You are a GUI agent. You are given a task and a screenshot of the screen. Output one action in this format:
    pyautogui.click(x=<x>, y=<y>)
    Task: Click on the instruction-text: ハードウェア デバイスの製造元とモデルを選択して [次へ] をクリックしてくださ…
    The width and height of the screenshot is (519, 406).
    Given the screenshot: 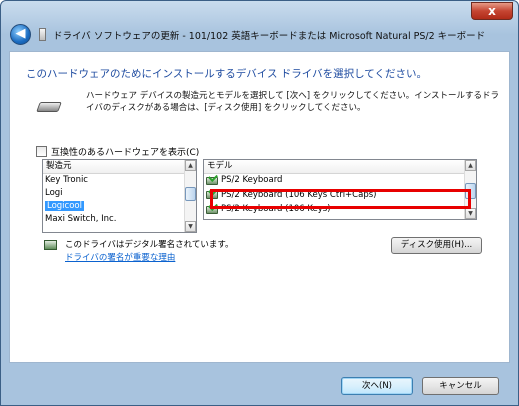 What is the action you would take?
    pyautogui.click(x=293, y=102)
    